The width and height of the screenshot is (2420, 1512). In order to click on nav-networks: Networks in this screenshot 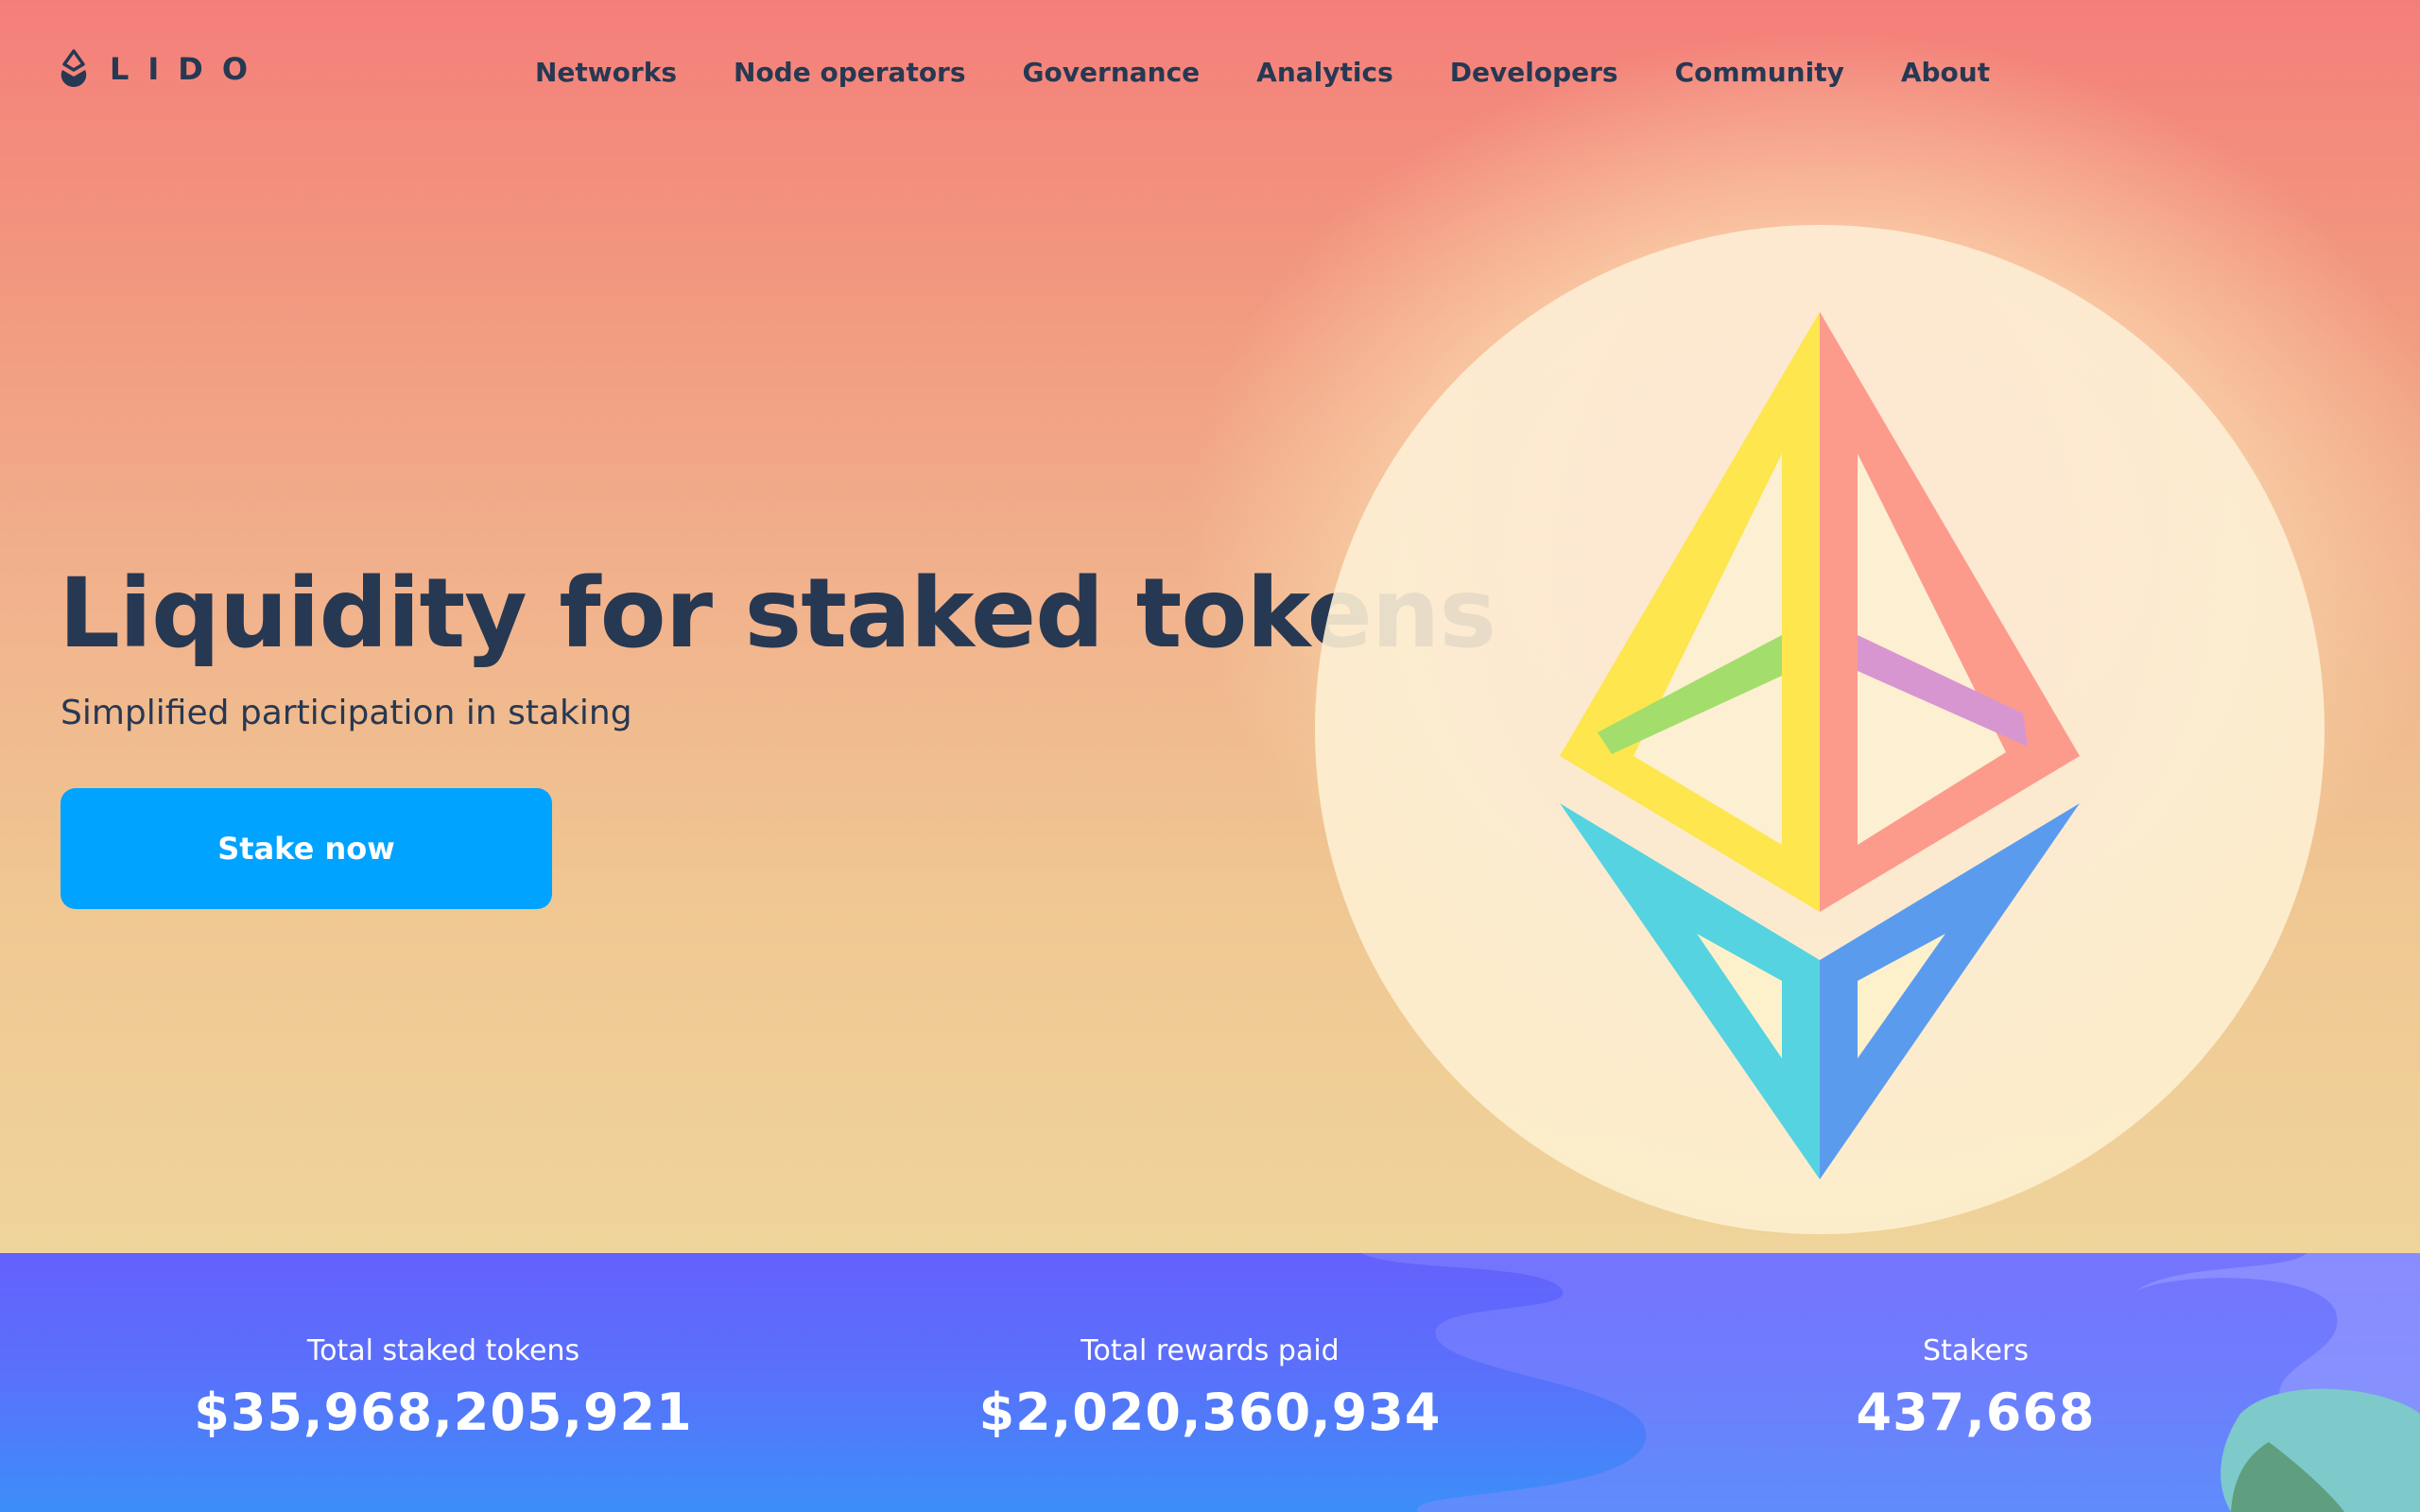, I will do `click(606, 72)`.